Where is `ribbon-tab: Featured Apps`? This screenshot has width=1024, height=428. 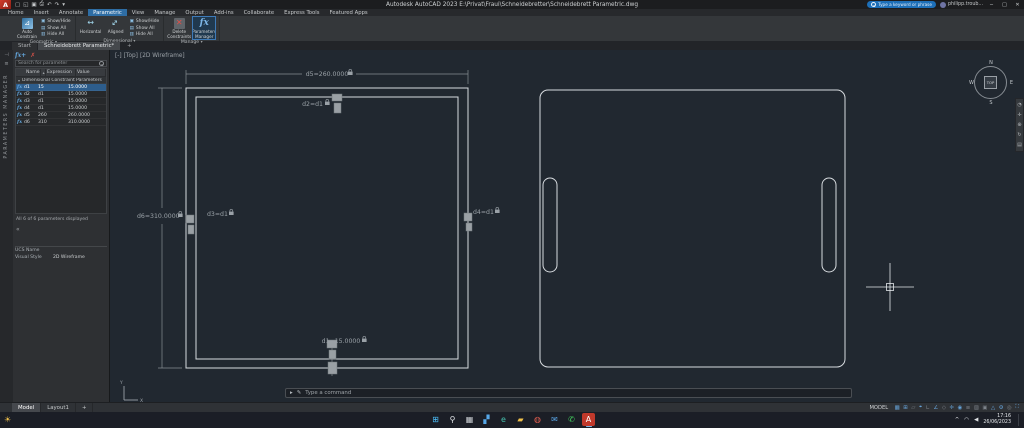 ribbon-tab: Featured Apps is located at coordinates (349, 12).